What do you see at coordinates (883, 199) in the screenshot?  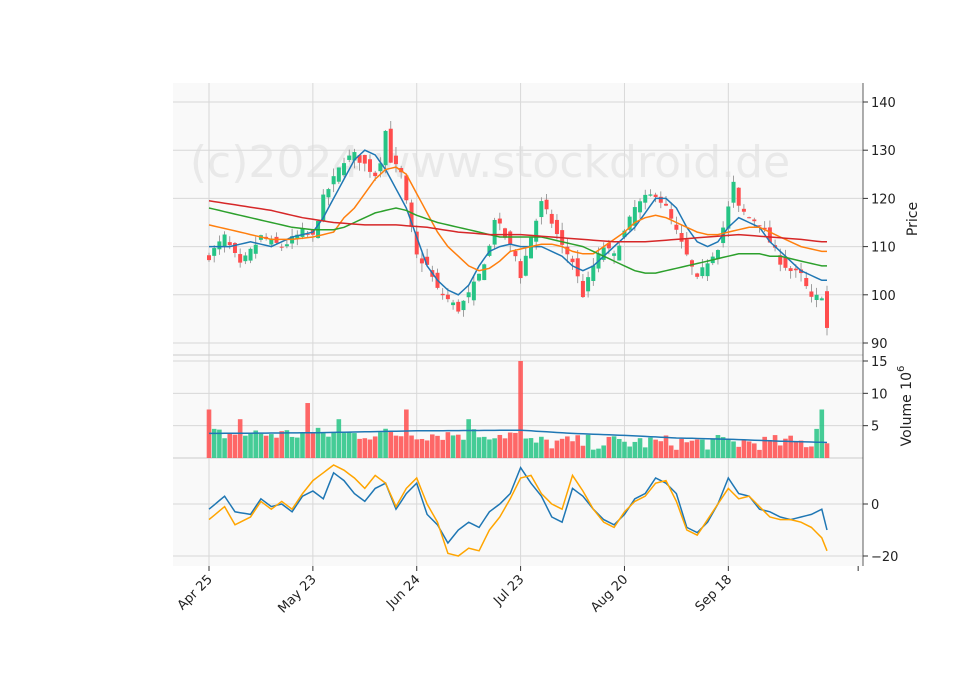 I see `price-tick-label: 120` at bounding box center [883, 199].